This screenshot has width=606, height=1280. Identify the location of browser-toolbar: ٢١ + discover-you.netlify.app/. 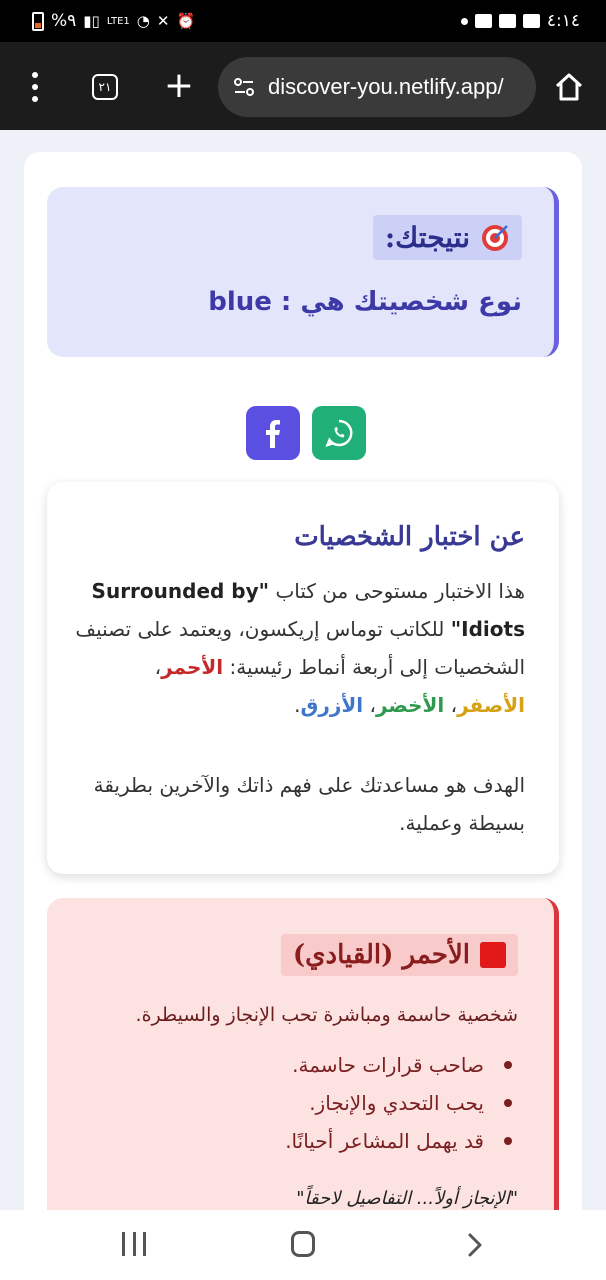
(303, 86).